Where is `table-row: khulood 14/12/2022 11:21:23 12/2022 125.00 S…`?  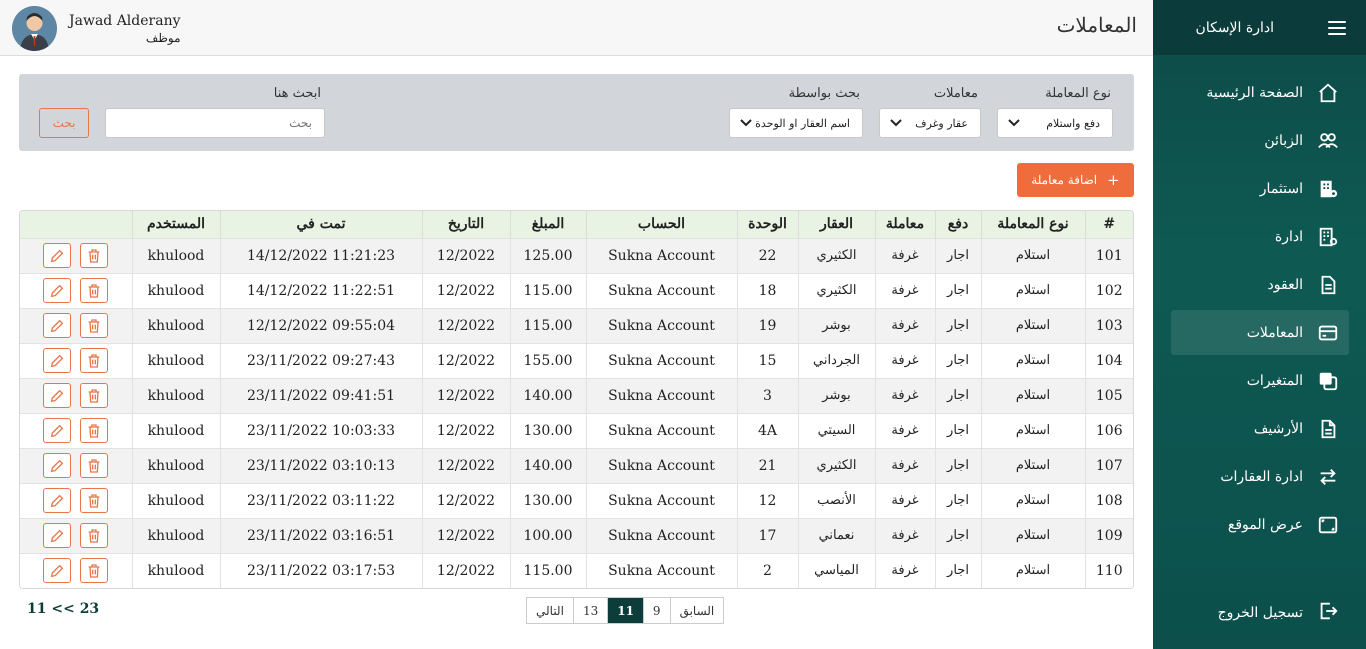 table-row: khulood 14/12/2022 11:21:23 12/2022 125.00 S… is located at coordinates (576, 255).